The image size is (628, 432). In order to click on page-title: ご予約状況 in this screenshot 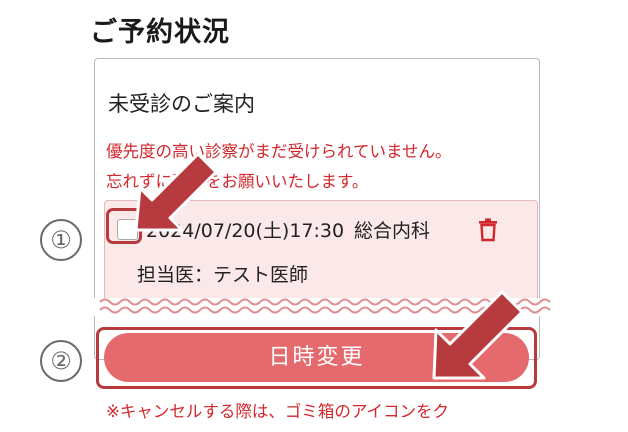, I will do `click(160, 32)`.